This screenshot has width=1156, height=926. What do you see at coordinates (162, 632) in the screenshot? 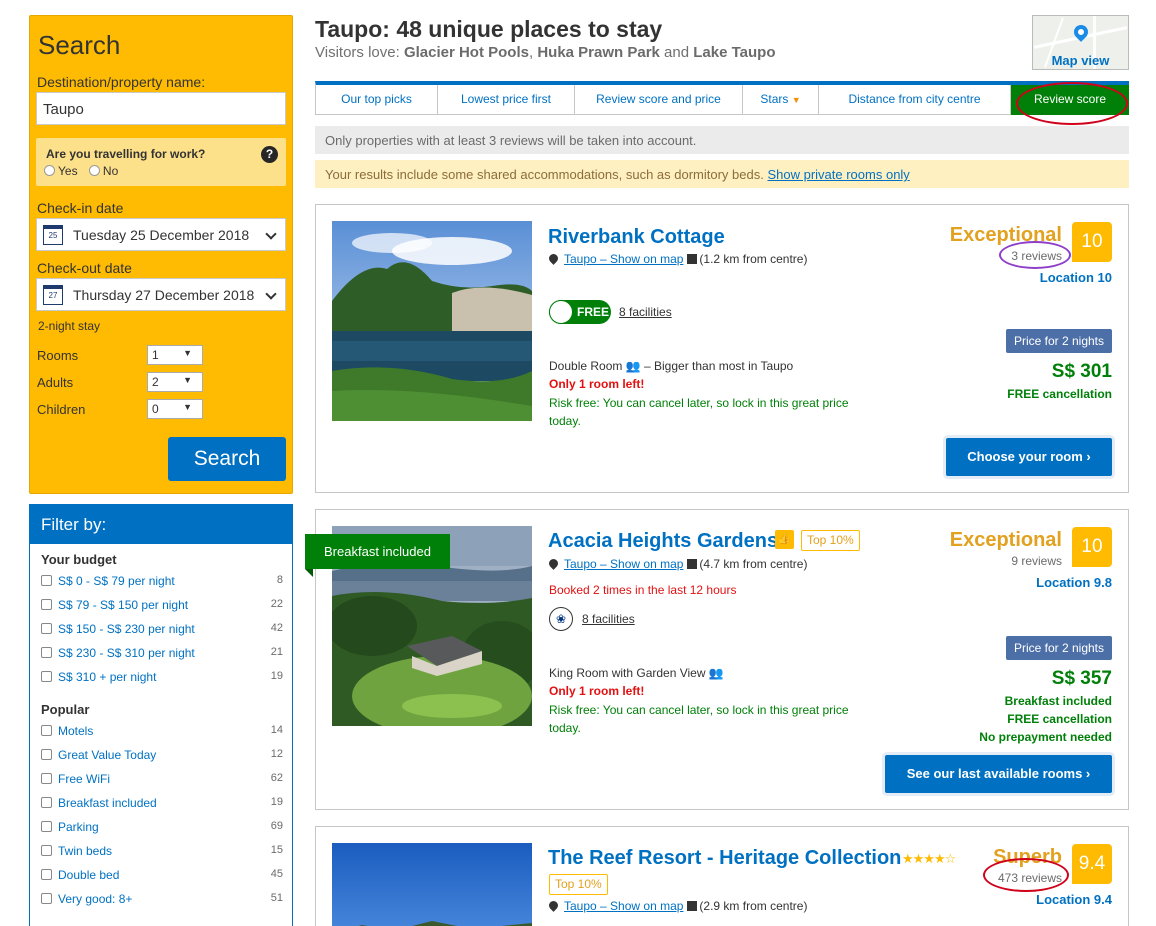
I see `budget-filter: S$ 150 - S$ 230 per night 42` at bounding box center [162, 632].